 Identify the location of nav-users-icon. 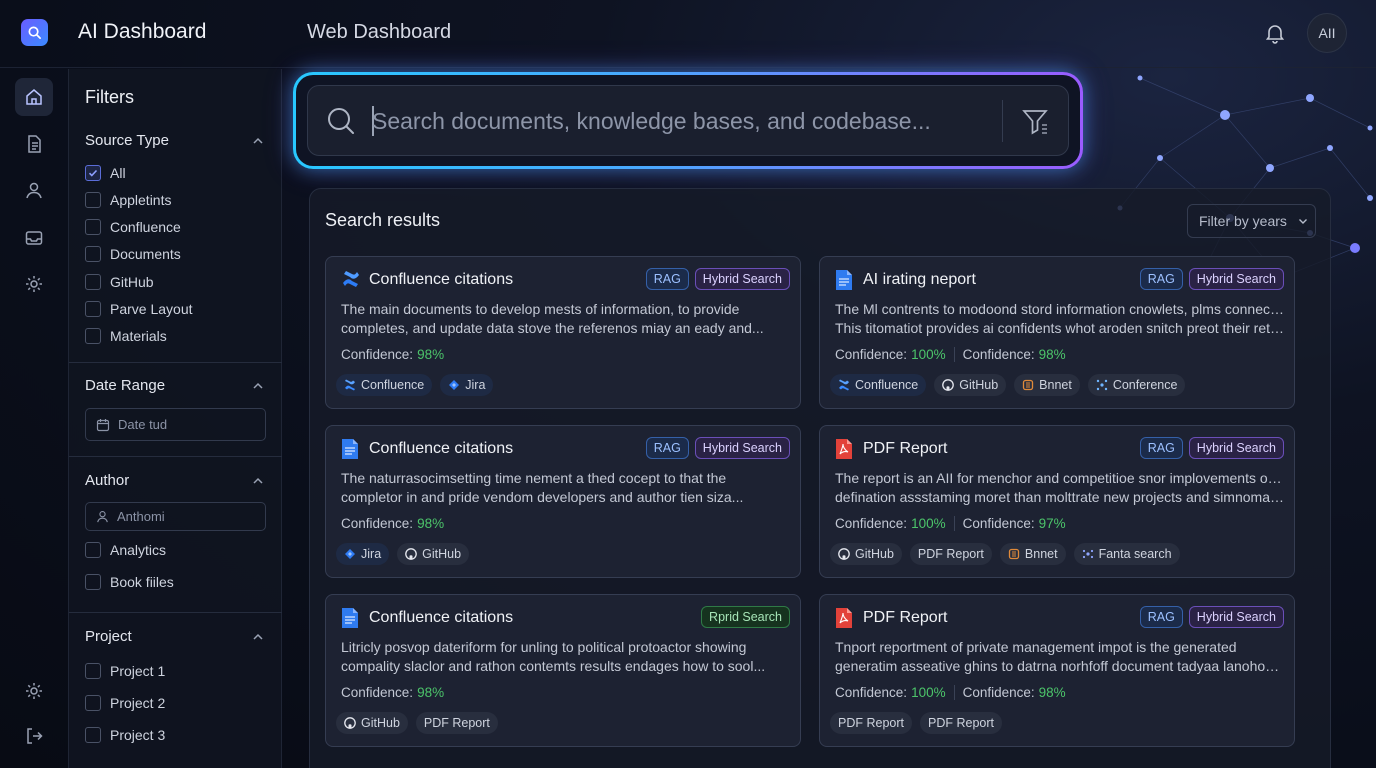
(34, 190).